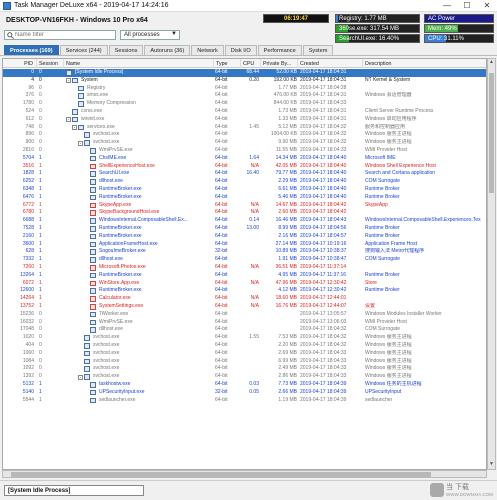 This screenshot has height=500, width=497. What do you see at coordinates (491, 264) in the screenshot?
I see `vertical-scrollbar: ▲ ▼` at bounding box center [491, 264].